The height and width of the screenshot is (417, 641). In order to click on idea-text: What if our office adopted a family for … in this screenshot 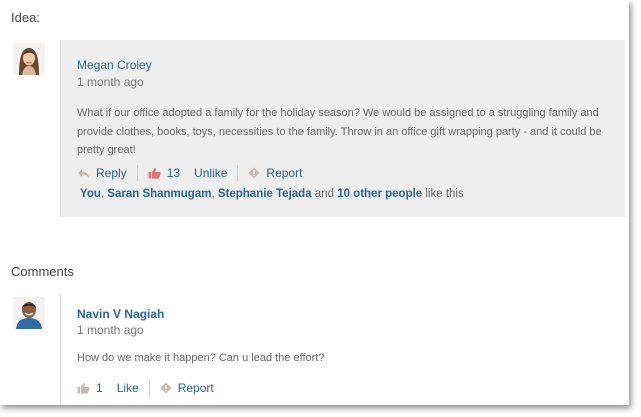, I will do `click(339, 131)`.